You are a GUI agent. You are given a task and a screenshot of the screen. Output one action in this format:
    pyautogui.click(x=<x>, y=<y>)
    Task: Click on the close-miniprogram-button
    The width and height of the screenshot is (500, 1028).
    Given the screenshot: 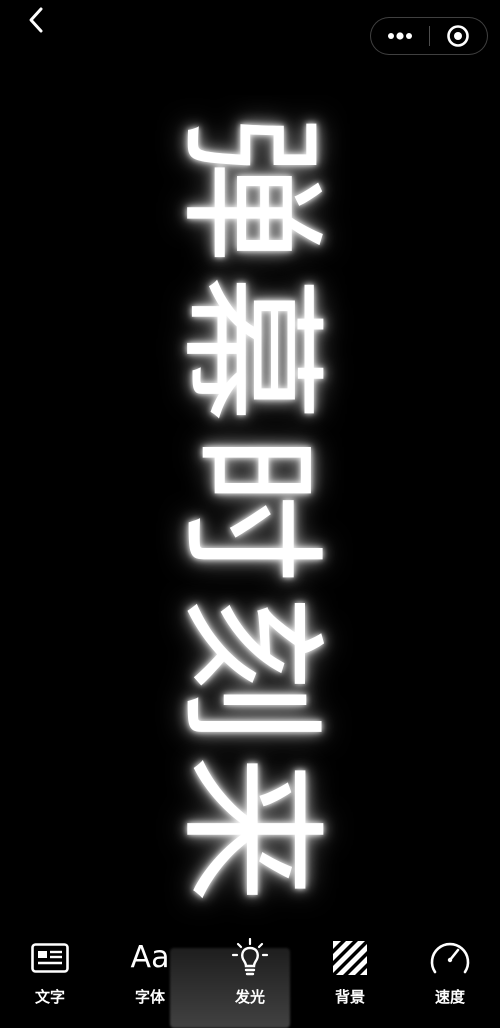 What is the action you would take?
    pyautogui.click(x=459, y=36)
    